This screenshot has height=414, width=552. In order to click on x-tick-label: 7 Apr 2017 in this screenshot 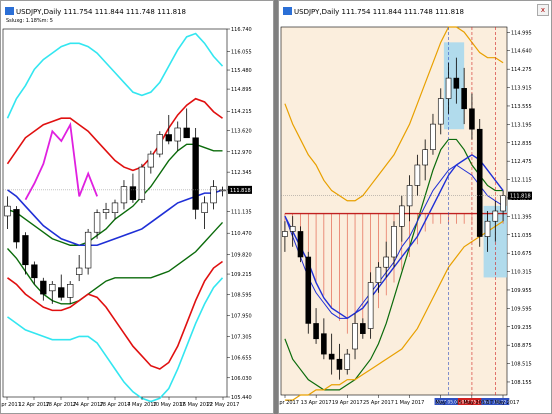, I will do `click(289, 403)`.